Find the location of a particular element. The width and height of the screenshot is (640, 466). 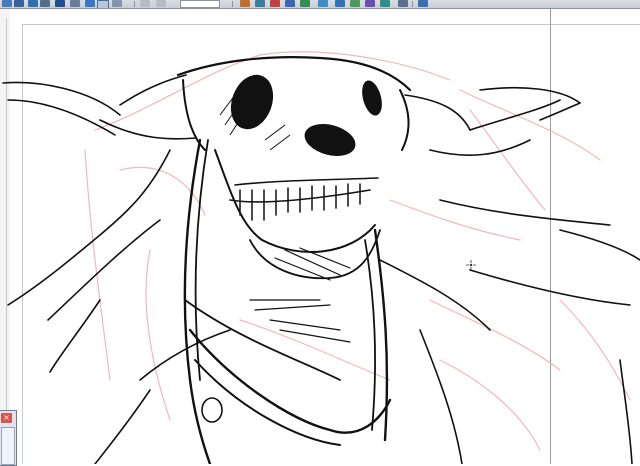

crosshair-cursor-icon is located at coordinates (471, 262).